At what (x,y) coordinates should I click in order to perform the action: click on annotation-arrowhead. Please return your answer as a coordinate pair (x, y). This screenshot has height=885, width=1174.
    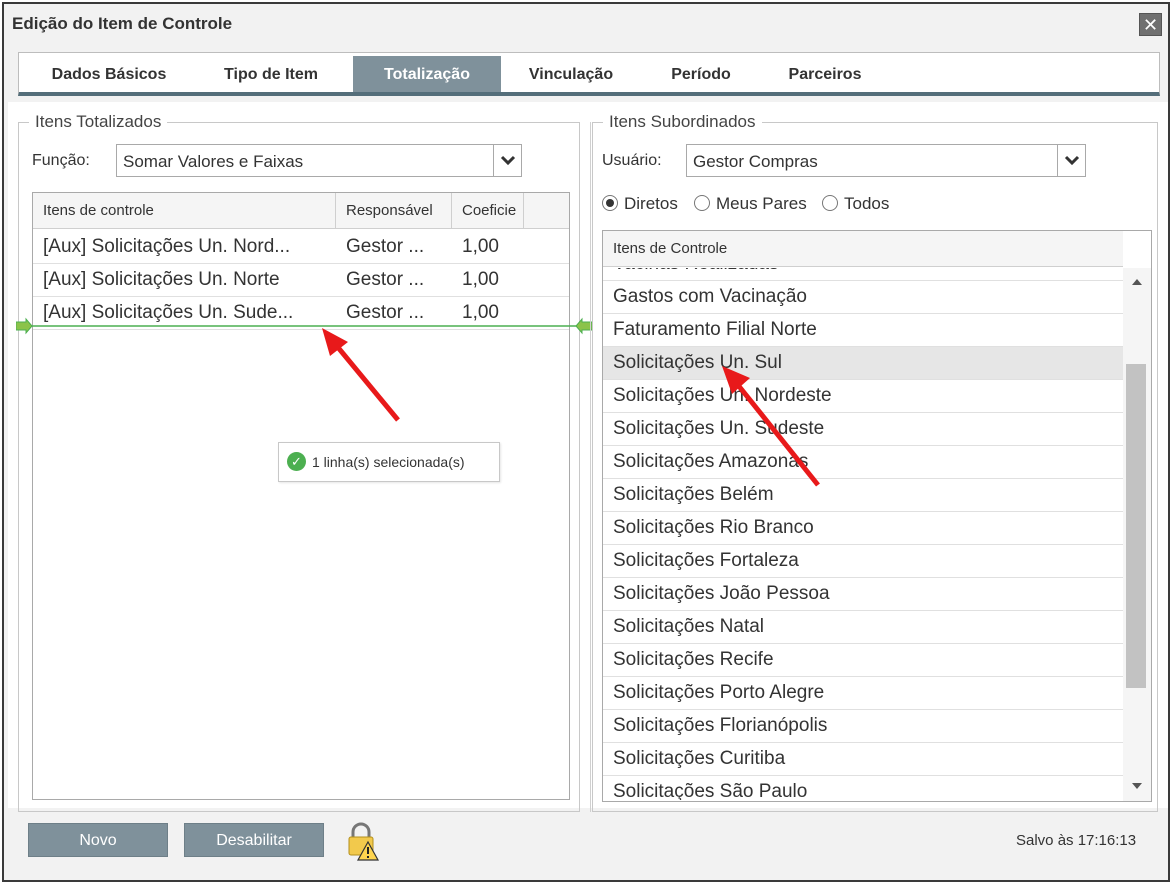
    Looking at the image, I should click on (736, 380).